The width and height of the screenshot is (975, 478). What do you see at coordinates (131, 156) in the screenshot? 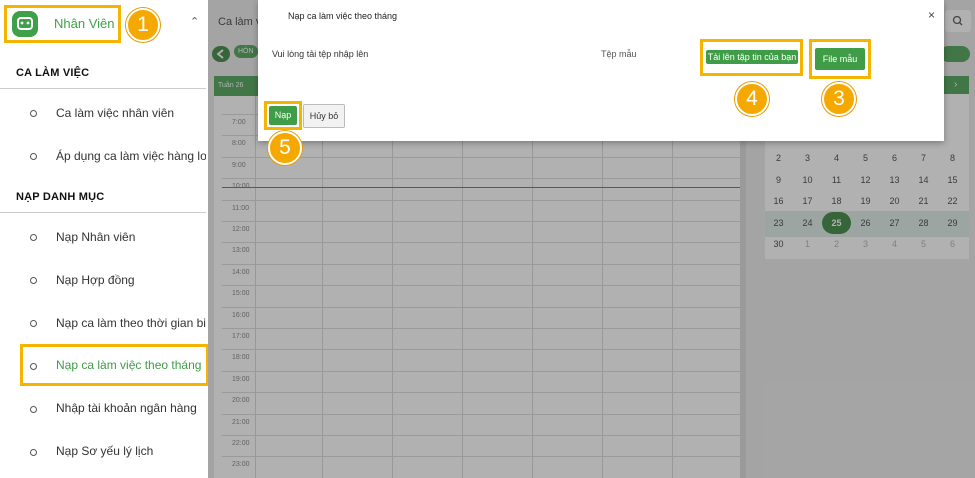
I see `sidebar-item-bulk-shifts: Áp dụng ca làm việc hàng loạt` at bounding box center [131, 156].